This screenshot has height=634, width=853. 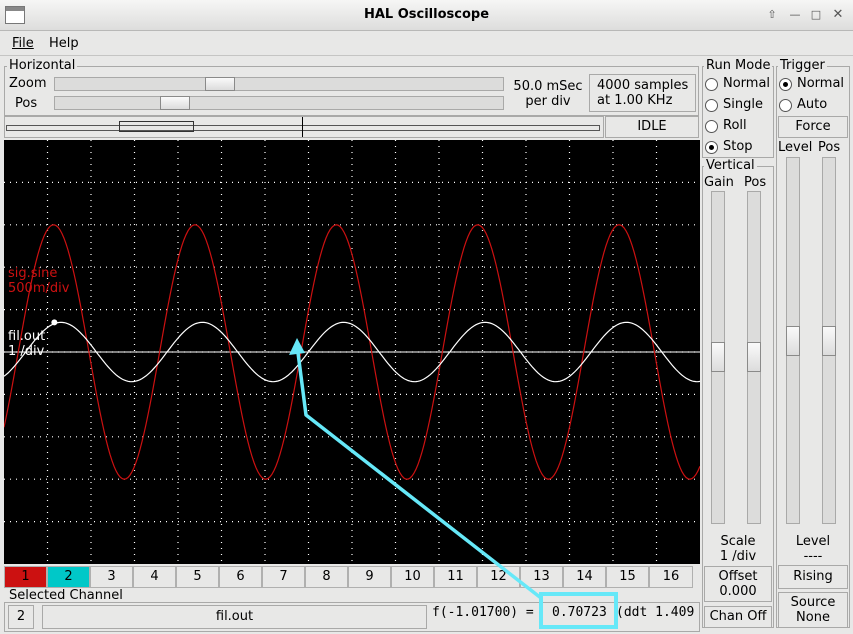 I want to click on samples-rate: at 1.00 KHz, so click(x=635, y=100).